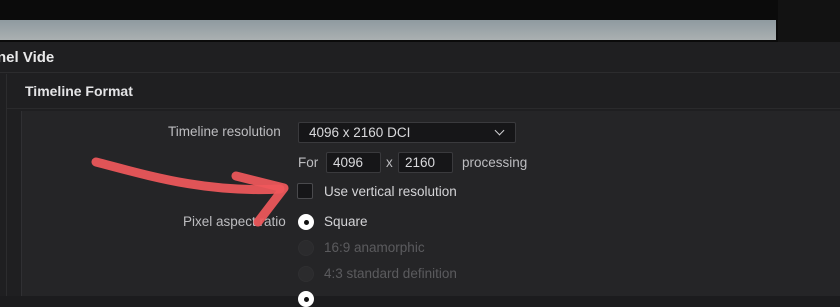 The image size is (840, 307). I want to click on width-input: 4096, so click(353, 162).